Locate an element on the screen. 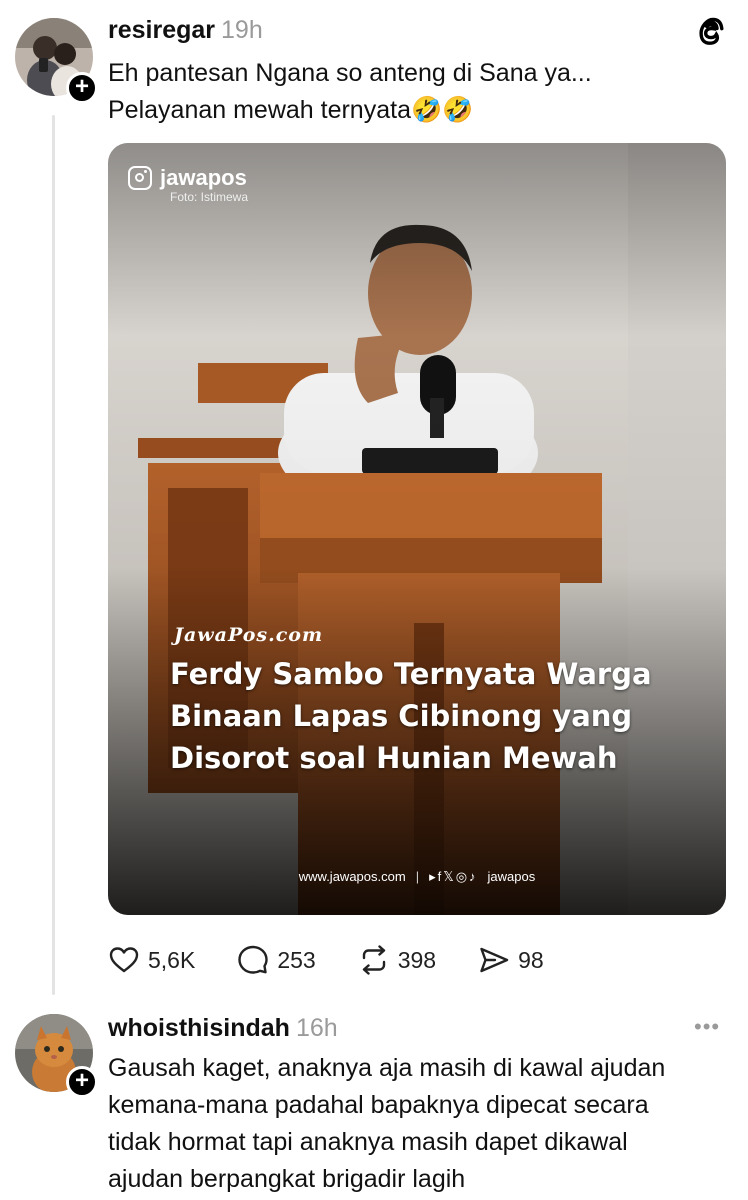 This screenshot has height=1200, width=748. username: whoisthisindah 16h is located at coordinates (223, 1028).